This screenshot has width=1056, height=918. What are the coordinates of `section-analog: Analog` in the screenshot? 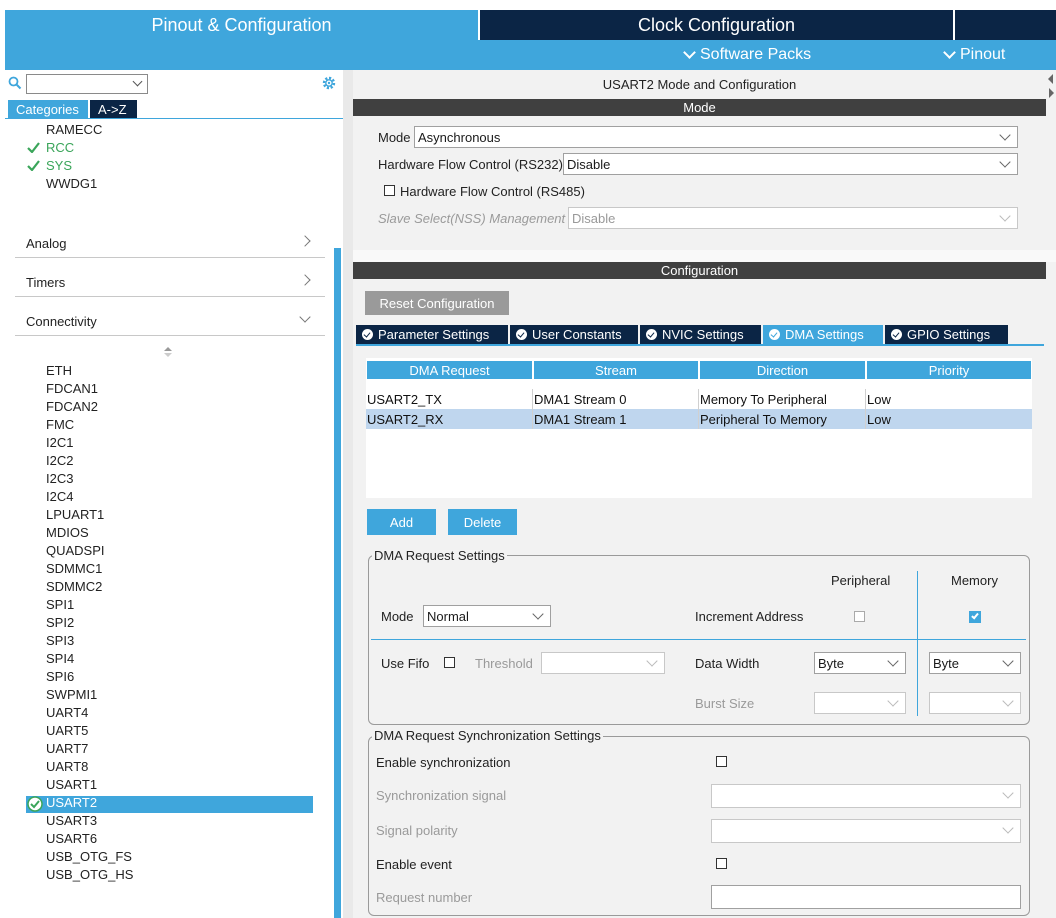 It's located at (170, 239).